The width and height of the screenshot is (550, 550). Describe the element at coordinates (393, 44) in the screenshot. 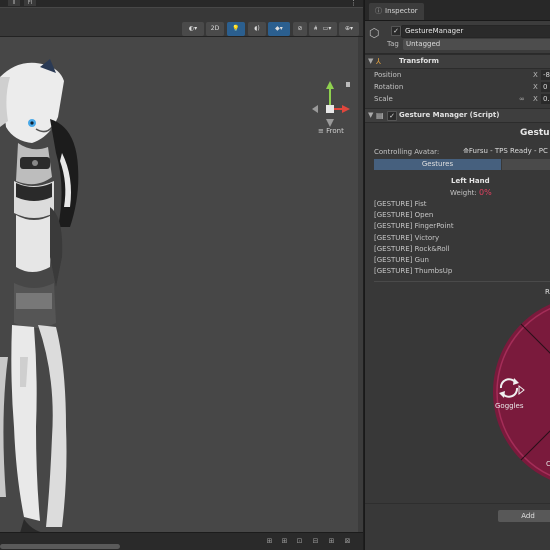

I see `tag-label: Tag` at that location.